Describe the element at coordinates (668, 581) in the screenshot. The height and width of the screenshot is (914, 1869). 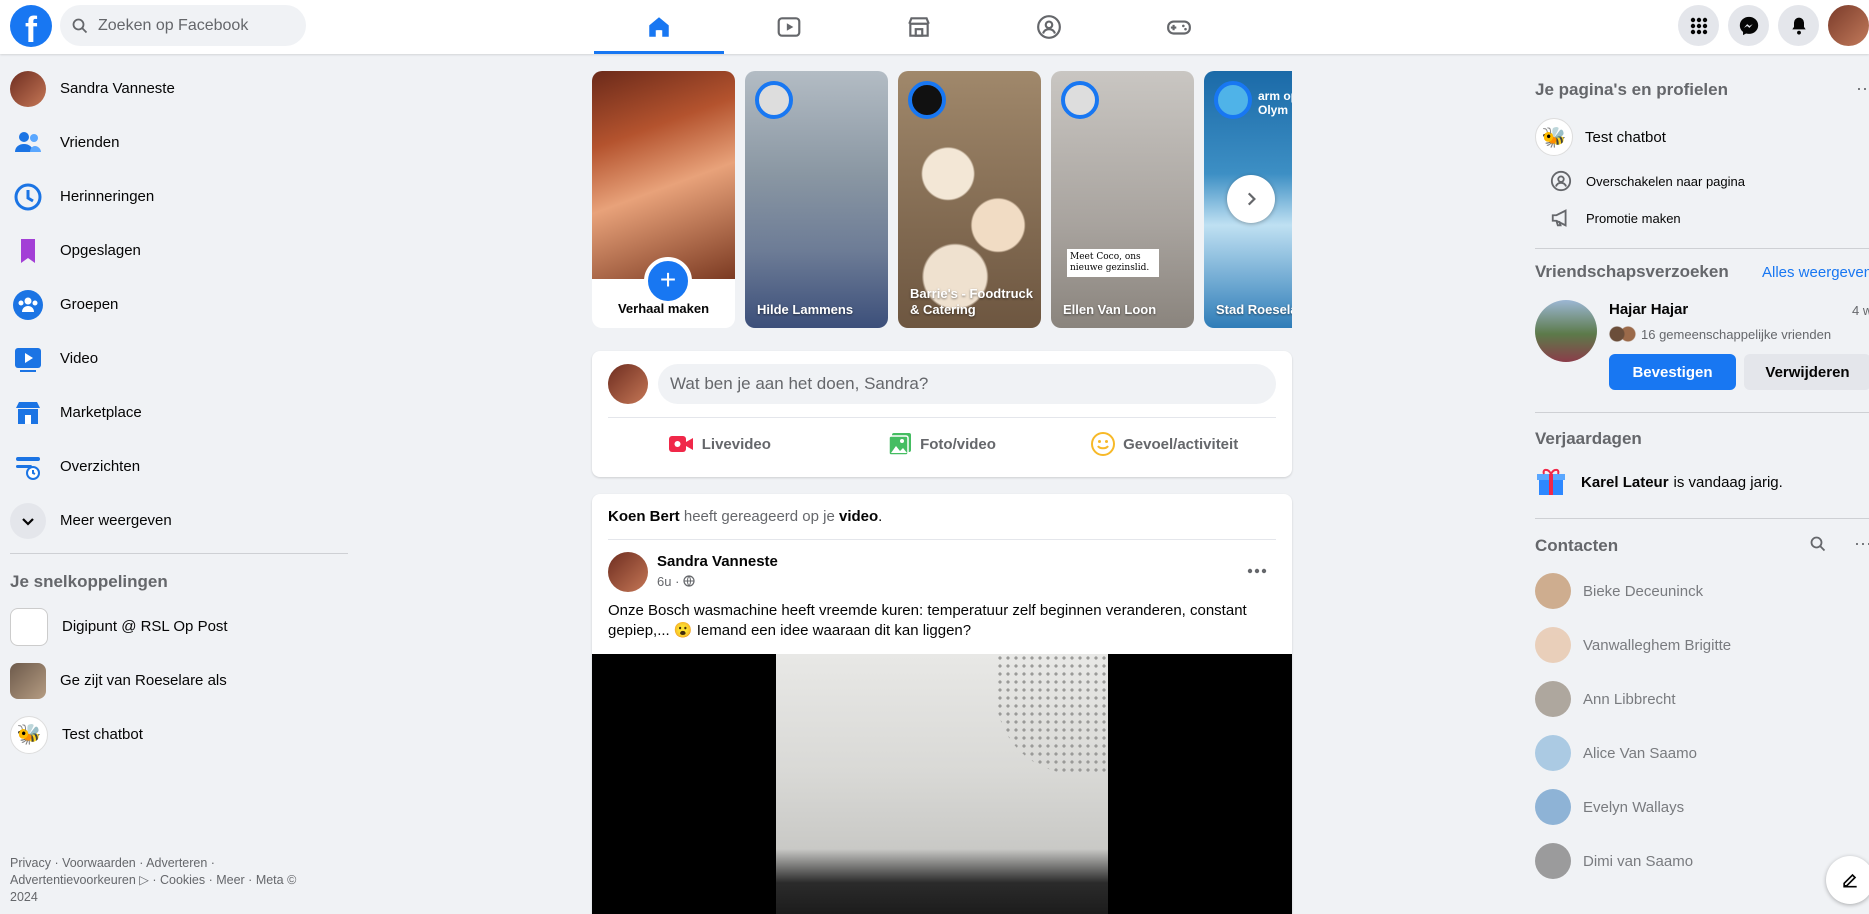
I see `post-time-label: 6u ·` at that location.